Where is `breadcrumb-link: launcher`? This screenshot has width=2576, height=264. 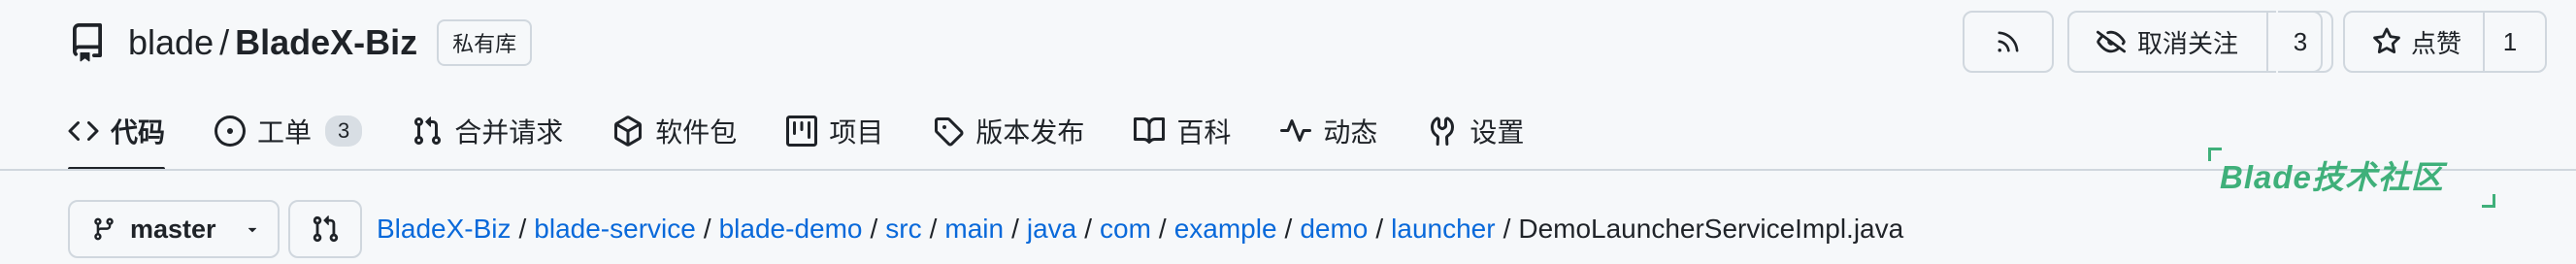 breadcrumb-link: launcher is located at coordinates (1443, 229).